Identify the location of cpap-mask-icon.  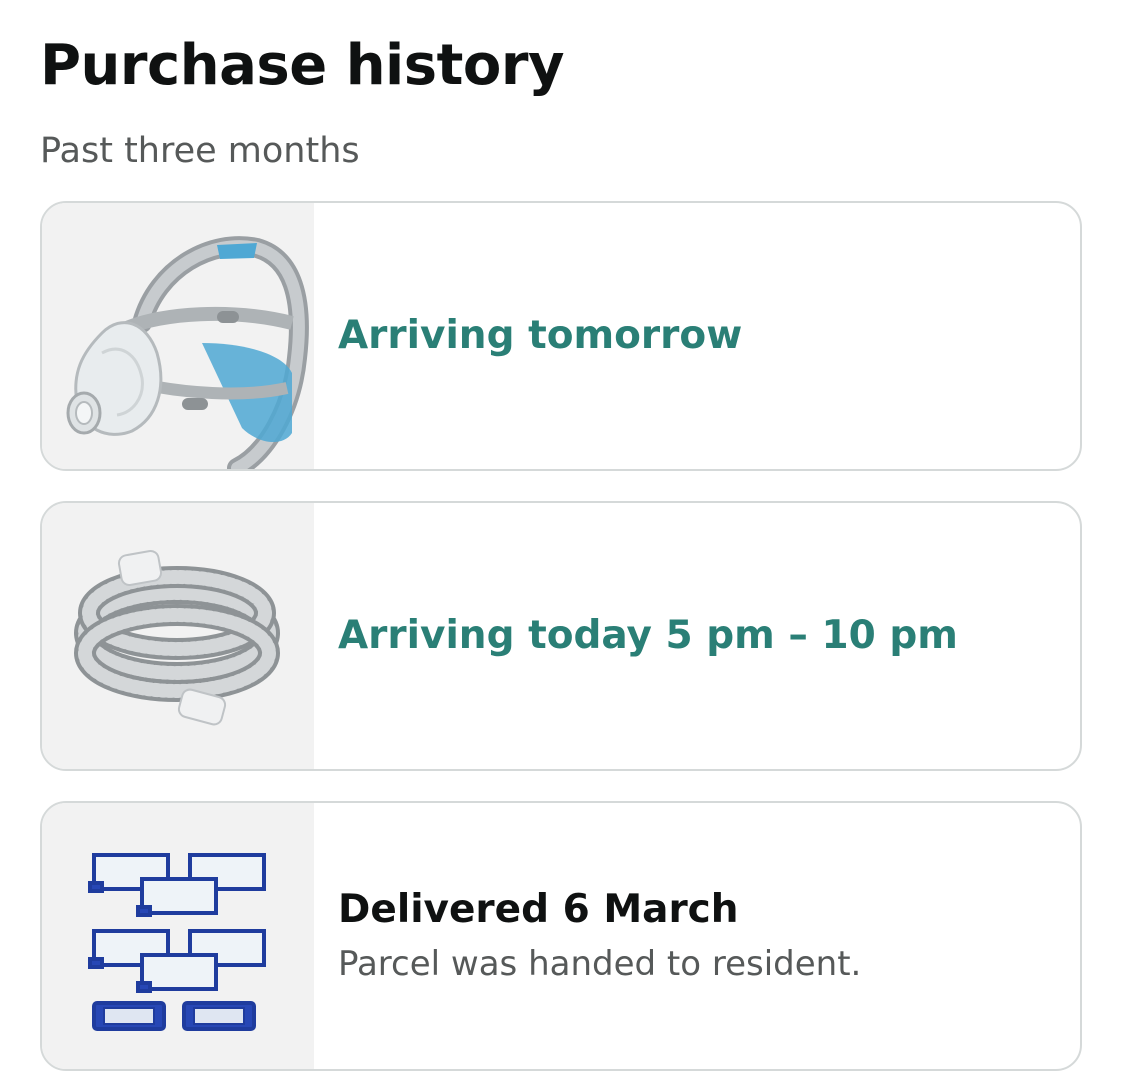
(187, 352).